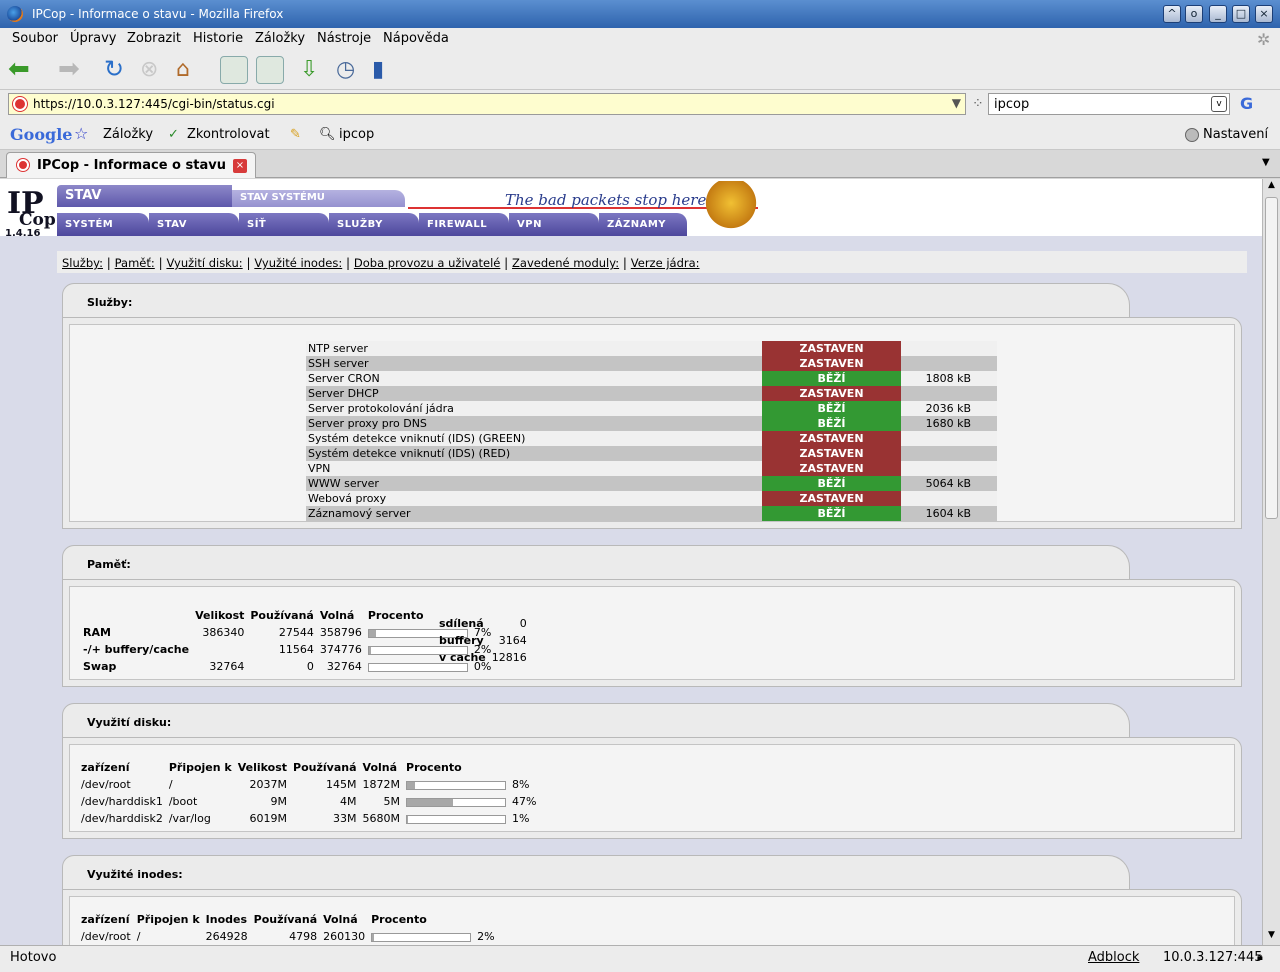  What do you see at coordinates (172, 224) in the screenshot?
I see `nav-label: Stav` at bounding box center [172, 224].